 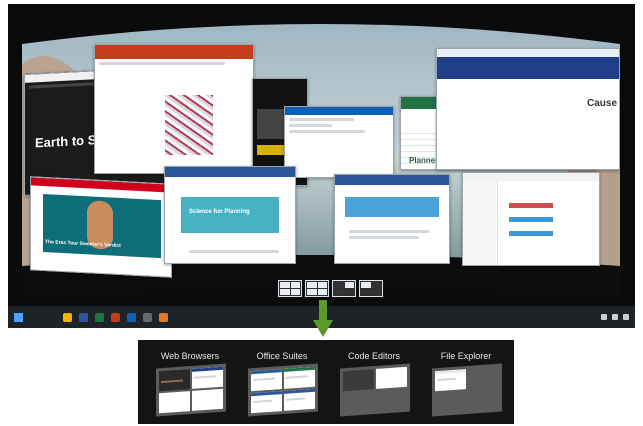 I want to click on doc-banner, so click(x=230, y=215).